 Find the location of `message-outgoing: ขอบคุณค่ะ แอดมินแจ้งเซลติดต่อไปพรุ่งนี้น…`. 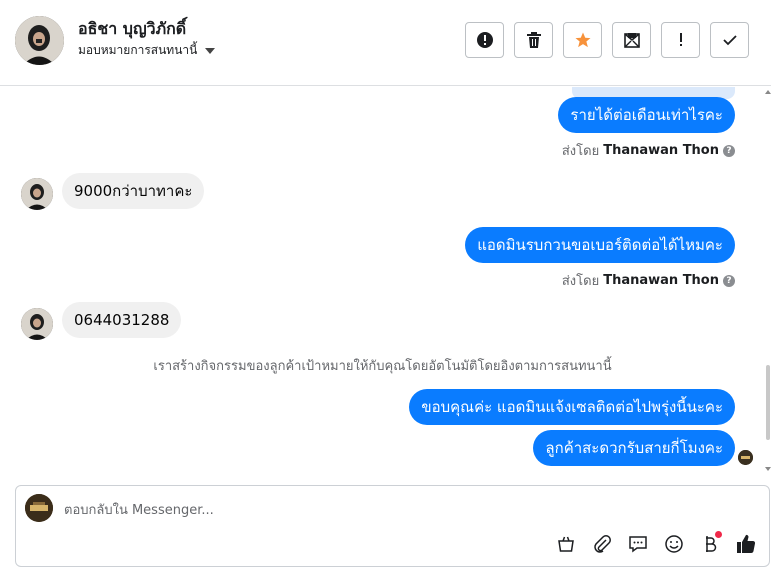

message-outgoing: ขอบคุณค่ะ แอดมินแจ้งเซลติดต่อไปพรุ่งนี้น… is located at coordinates (572, 407).